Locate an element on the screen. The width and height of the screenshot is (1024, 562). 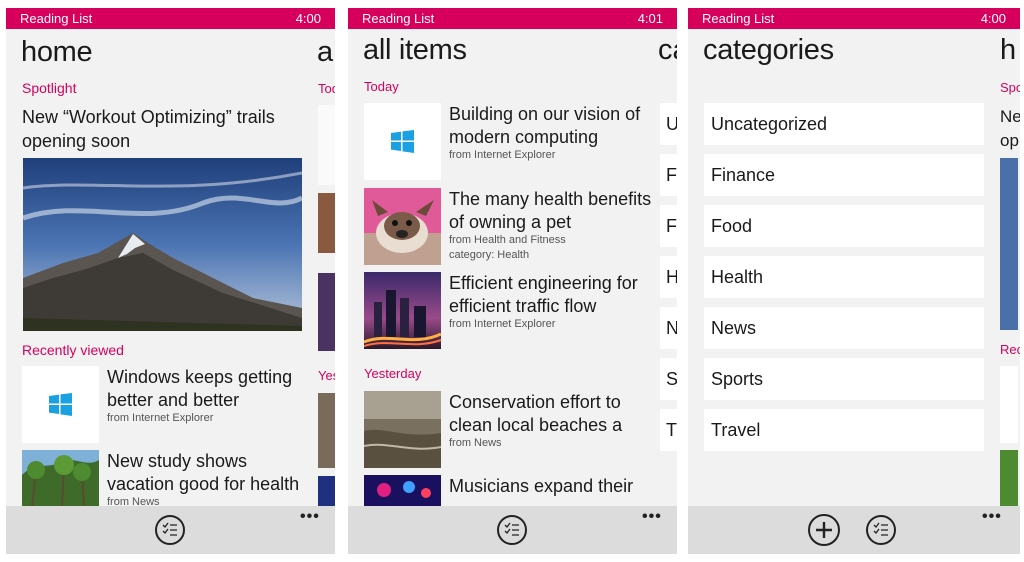
category-tile-finance: Finance is located at coordinates (844, 175).